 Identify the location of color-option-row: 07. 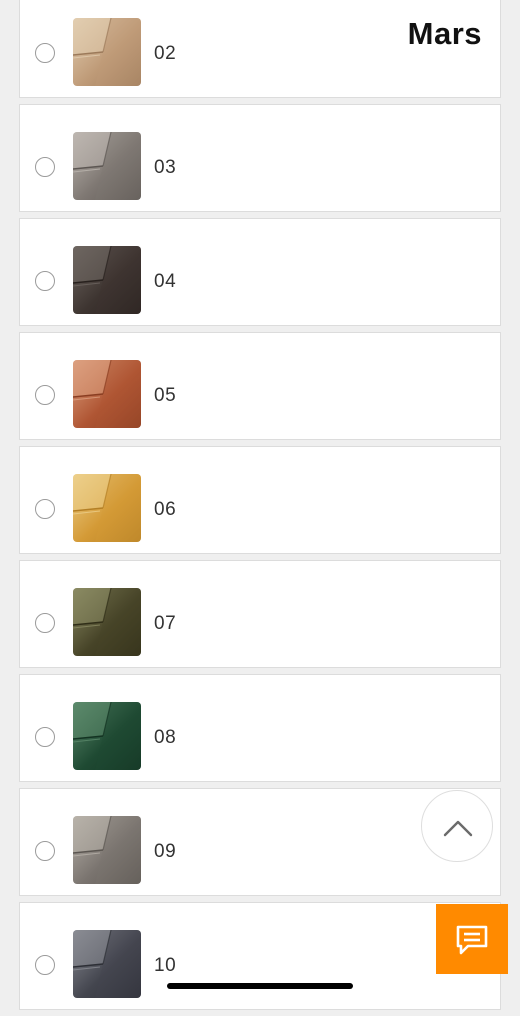
(260, 614).